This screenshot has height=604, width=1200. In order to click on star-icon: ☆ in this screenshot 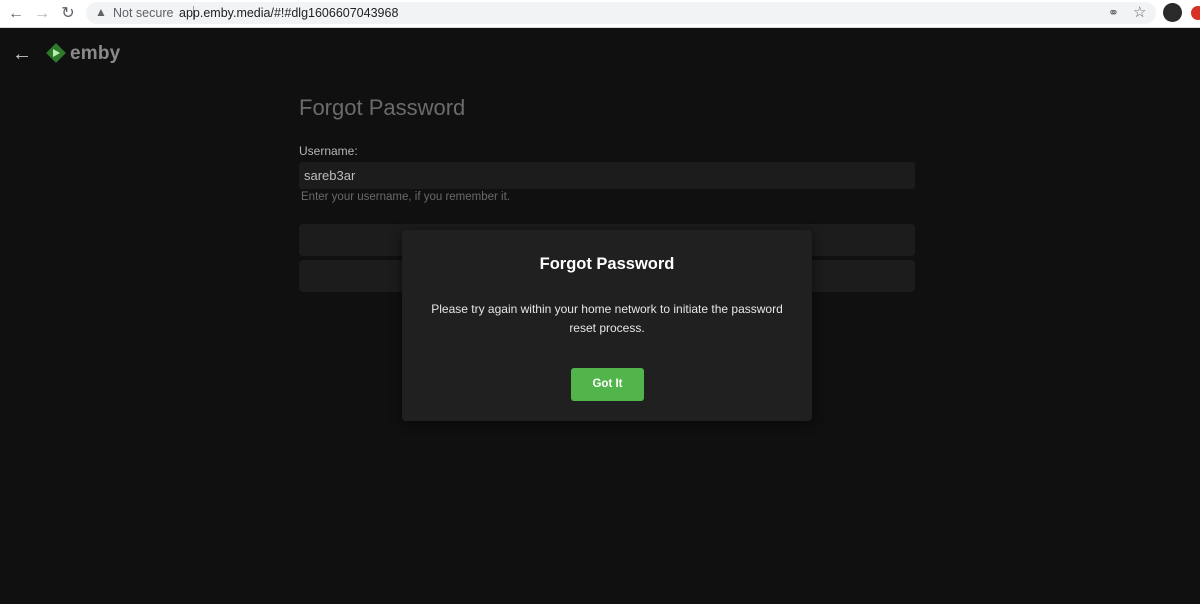, I will do `click(1139, 12)`.